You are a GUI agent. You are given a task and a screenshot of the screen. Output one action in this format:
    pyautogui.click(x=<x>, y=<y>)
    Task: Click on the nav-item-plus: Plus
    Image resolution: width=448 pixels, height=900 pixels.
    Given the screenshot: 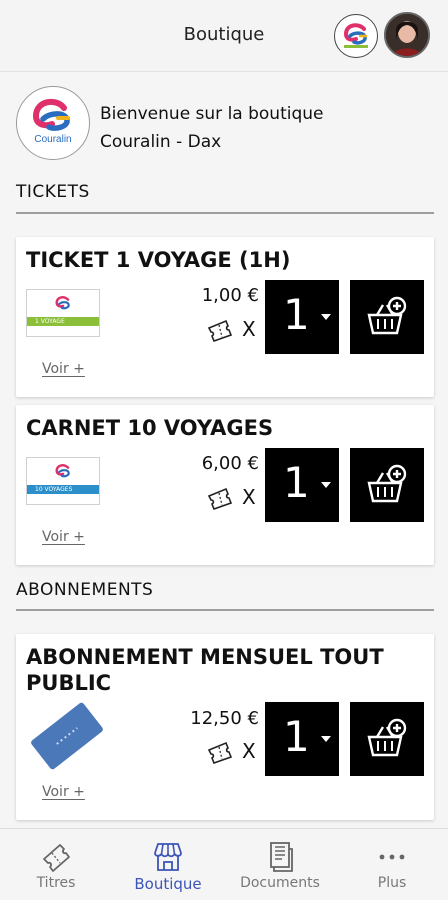 What is the action you would take?
    pyautogui.click(x=392, y=864)
    